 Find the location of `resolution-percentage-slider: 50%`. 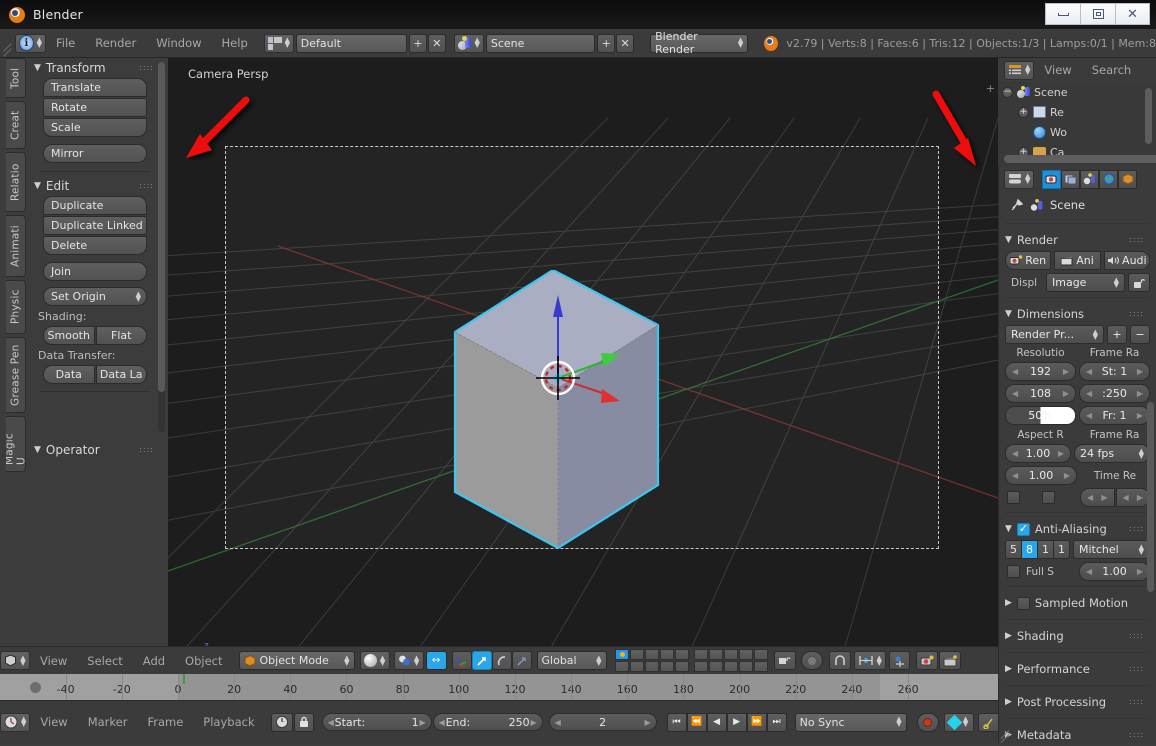

resolution-percentage-slider: 50% is located at coordinates (1040, 415).